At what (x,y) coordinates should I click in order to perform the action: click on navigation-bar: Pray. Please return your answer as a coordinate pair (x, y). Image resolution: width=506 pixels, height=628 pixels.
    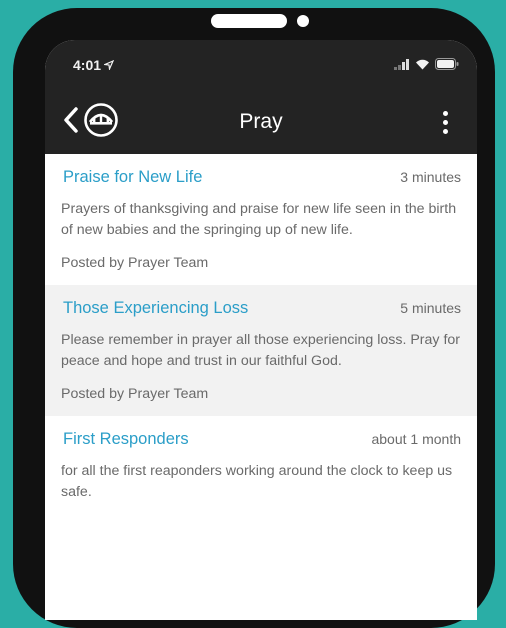
    Looking at the image, I should click on (261, 122).